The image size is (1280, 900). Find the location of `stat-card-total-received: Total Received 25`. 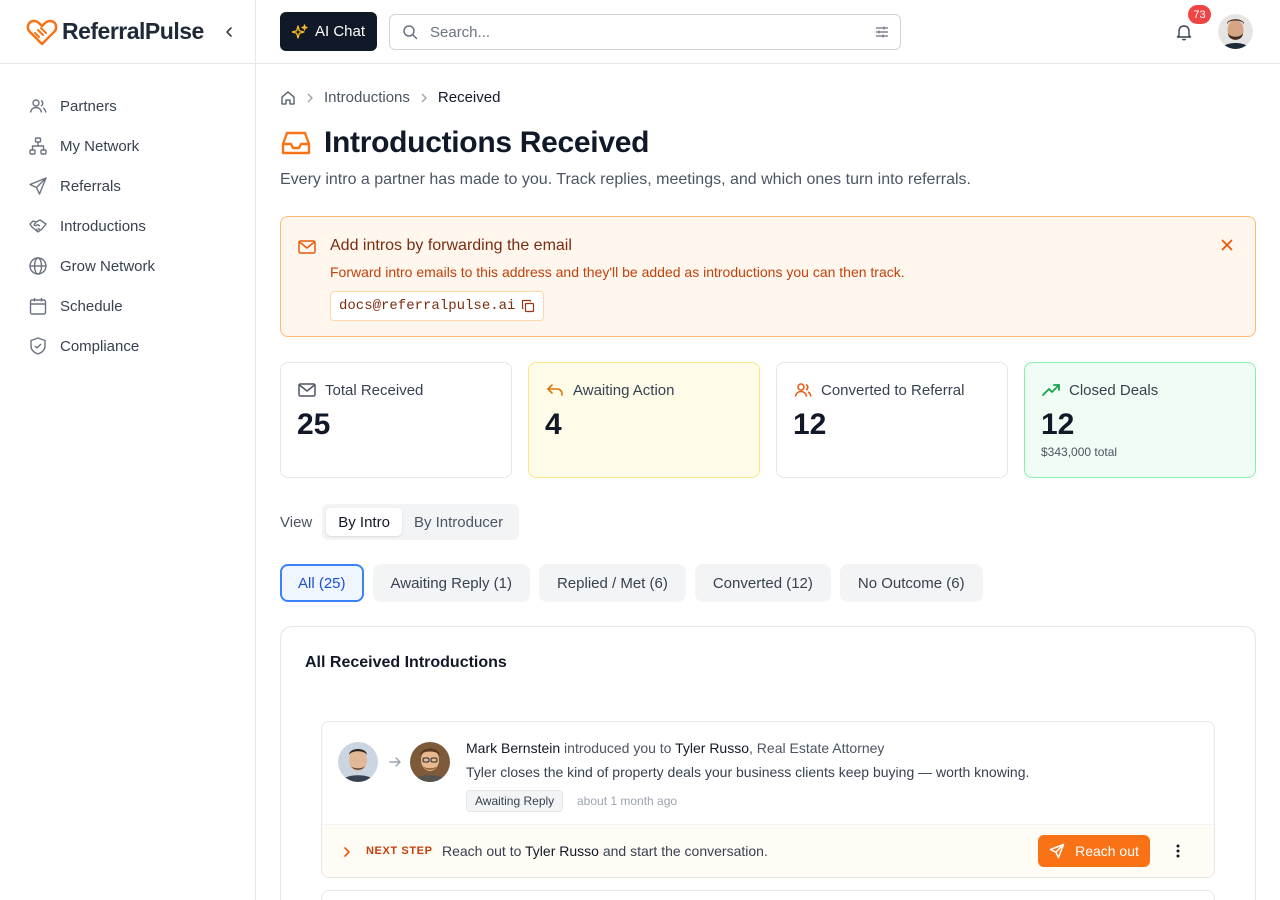

stat-card-total-received: Total Received 25 is located at coordinates (396, 420).